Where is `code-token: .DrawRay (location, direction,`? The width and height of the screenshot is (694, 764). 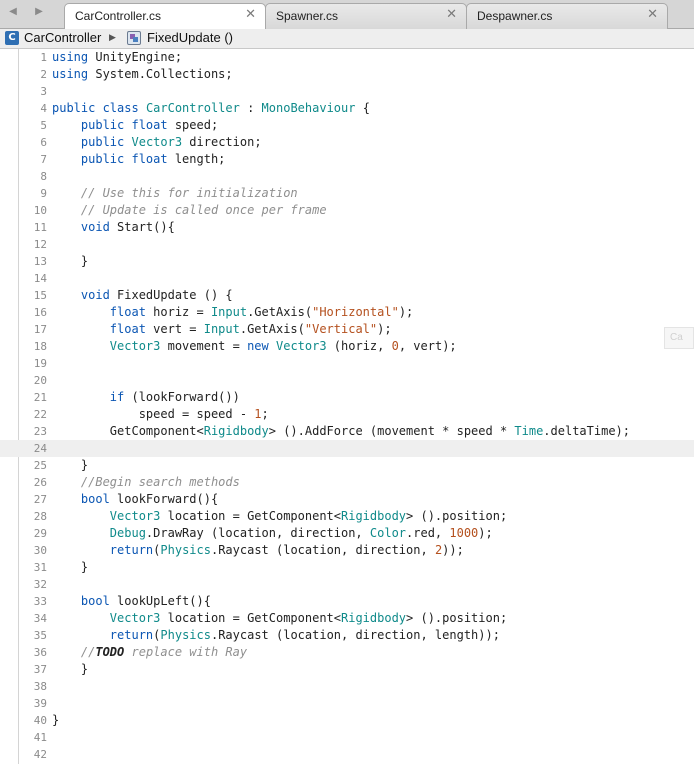
code-token: .DrawRay (location, direction, is located at coordinates (257, 533).